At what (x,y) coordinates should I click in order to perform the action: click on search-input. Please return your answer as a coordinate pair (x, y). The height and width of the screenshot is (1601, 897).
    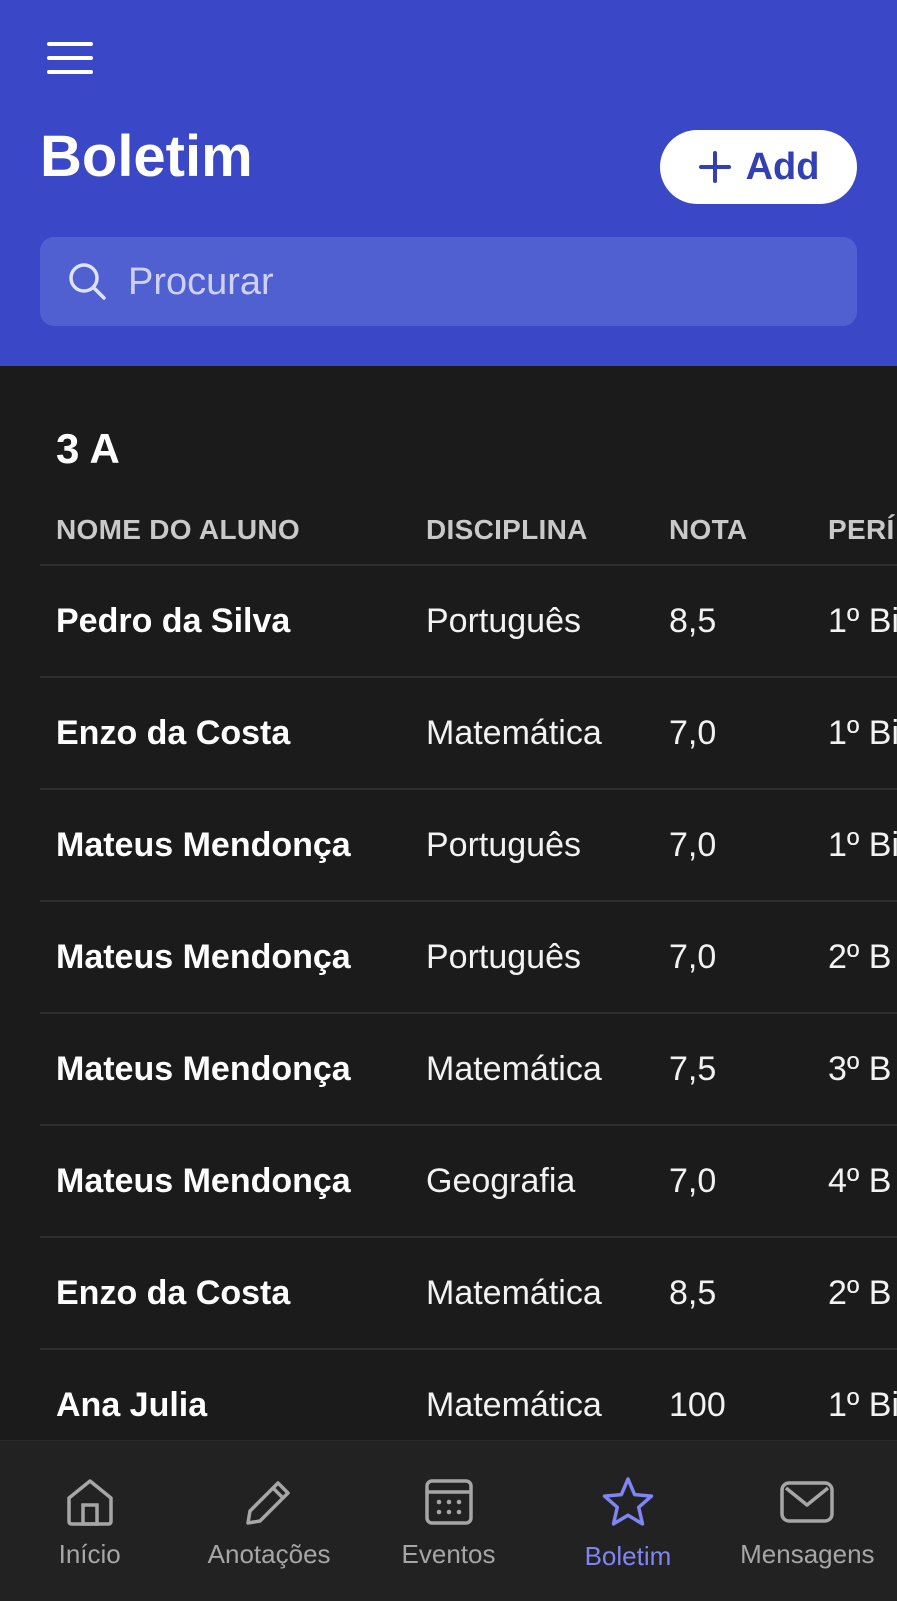
    Looking at the image, I should click on (478, 282).